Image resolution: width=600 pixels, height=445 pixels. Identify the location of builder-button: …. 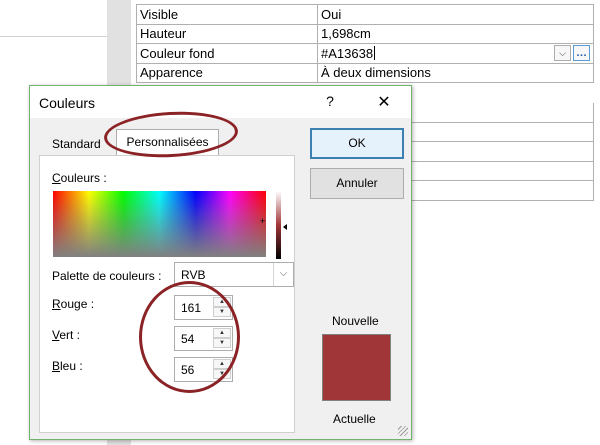
(581, 53).